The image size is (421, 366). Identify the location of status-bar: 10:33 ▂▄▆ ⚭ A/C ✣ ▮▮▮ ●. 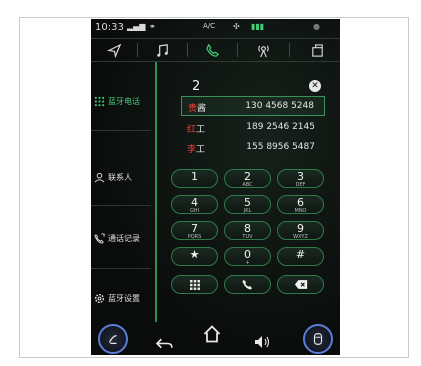
(215, 27).